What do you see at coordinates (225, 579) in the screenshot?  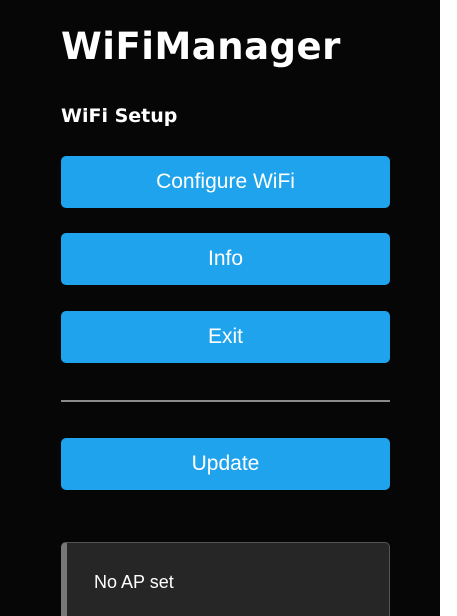 I see `status-message-box: No AP set` at bounding box center [225, 579].